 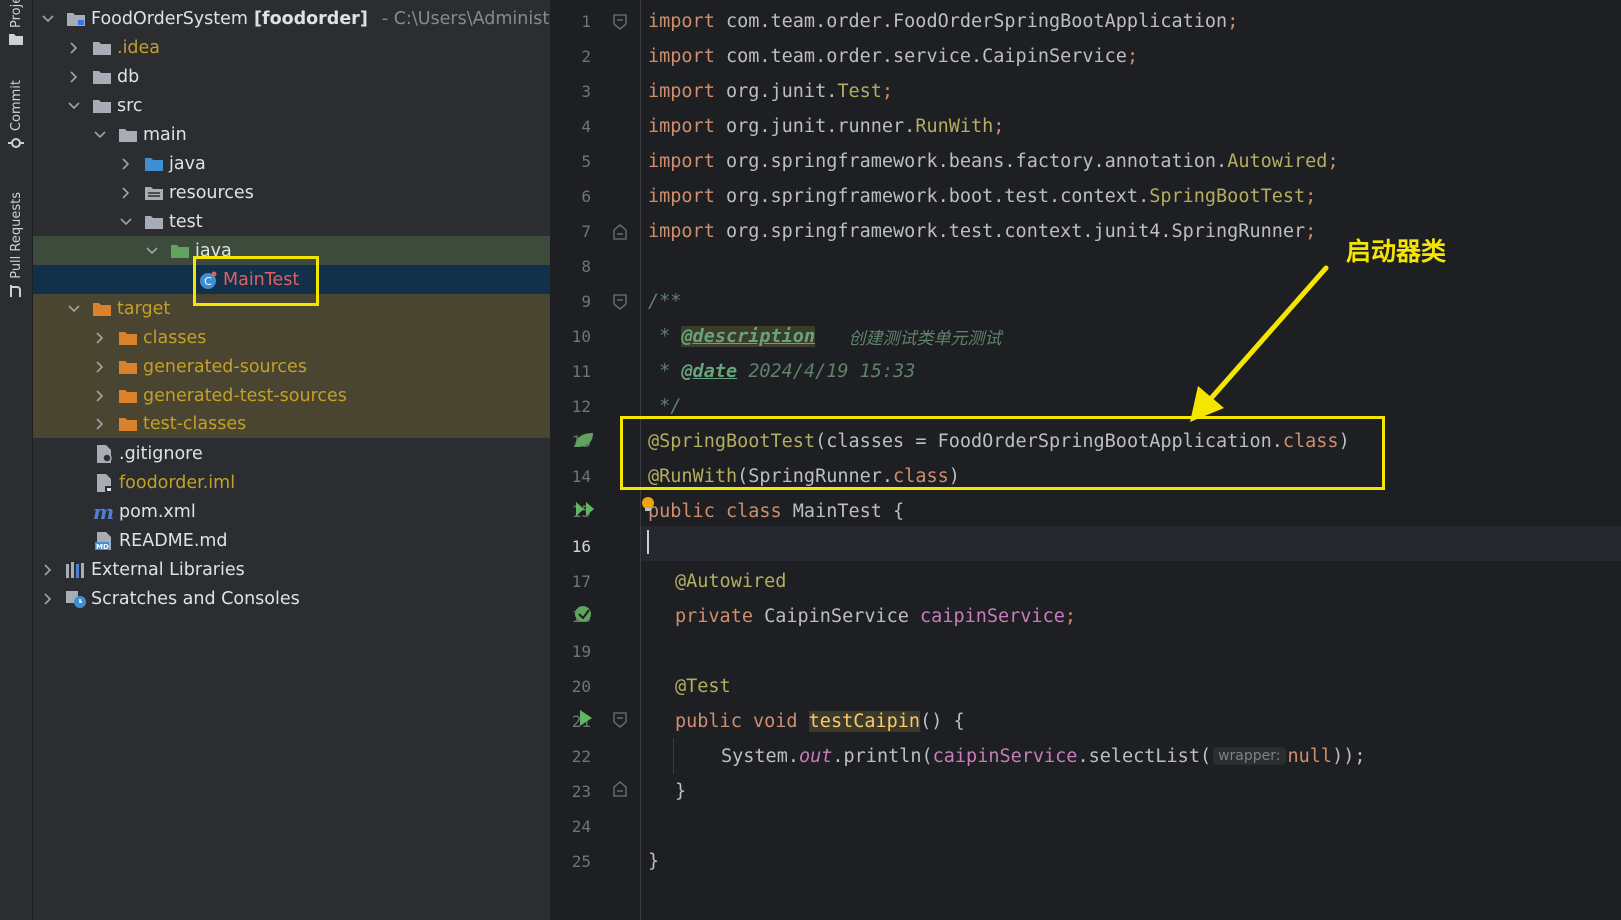 What do you see at coordinates (1249, 756) in the screenshot?
I see `parameter-hint: wrapper:` at bounding box center [1249, 756].